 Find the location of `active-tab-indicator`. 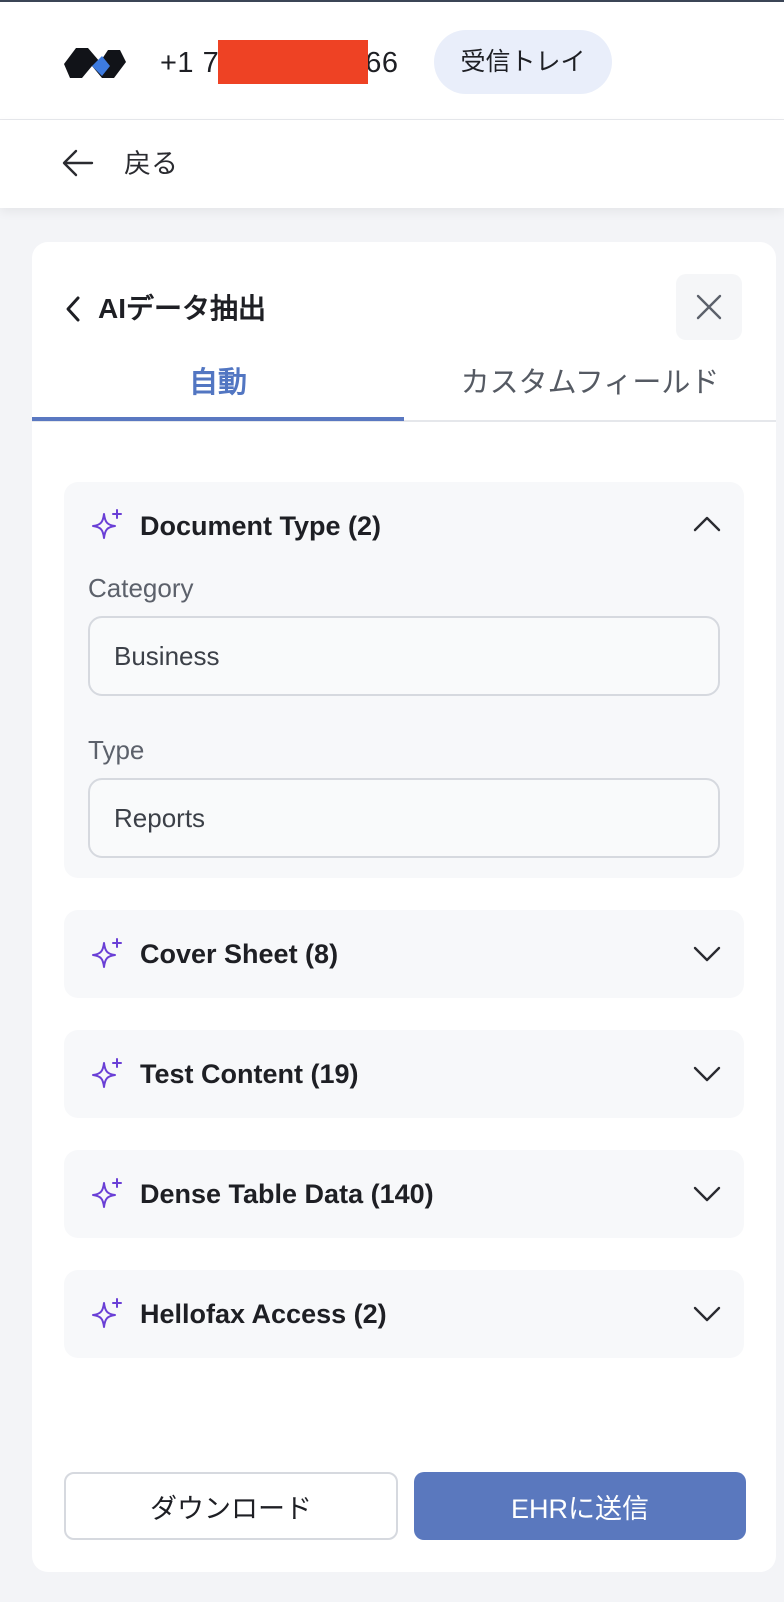

active-tab-indicator is located at coordinates (218, 419).